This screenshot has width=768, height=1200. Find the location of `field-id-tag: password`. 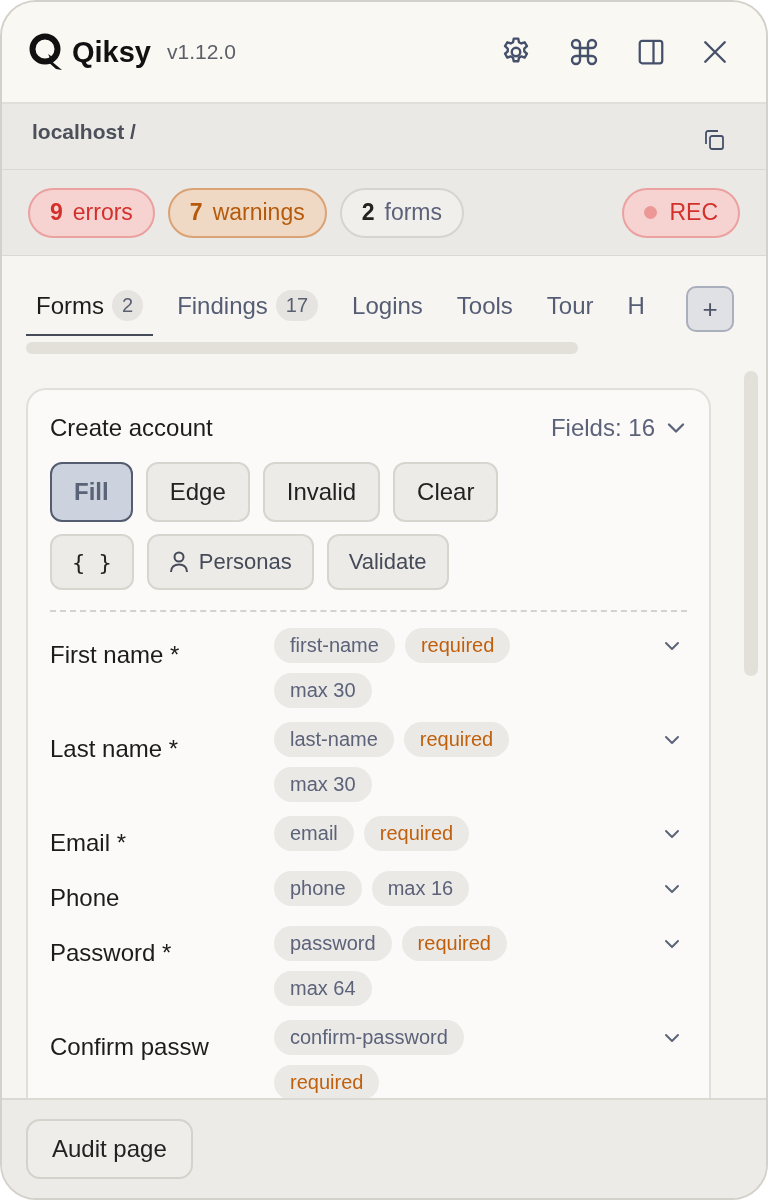

field-id-tag: password is located at coordinates (333, 943).